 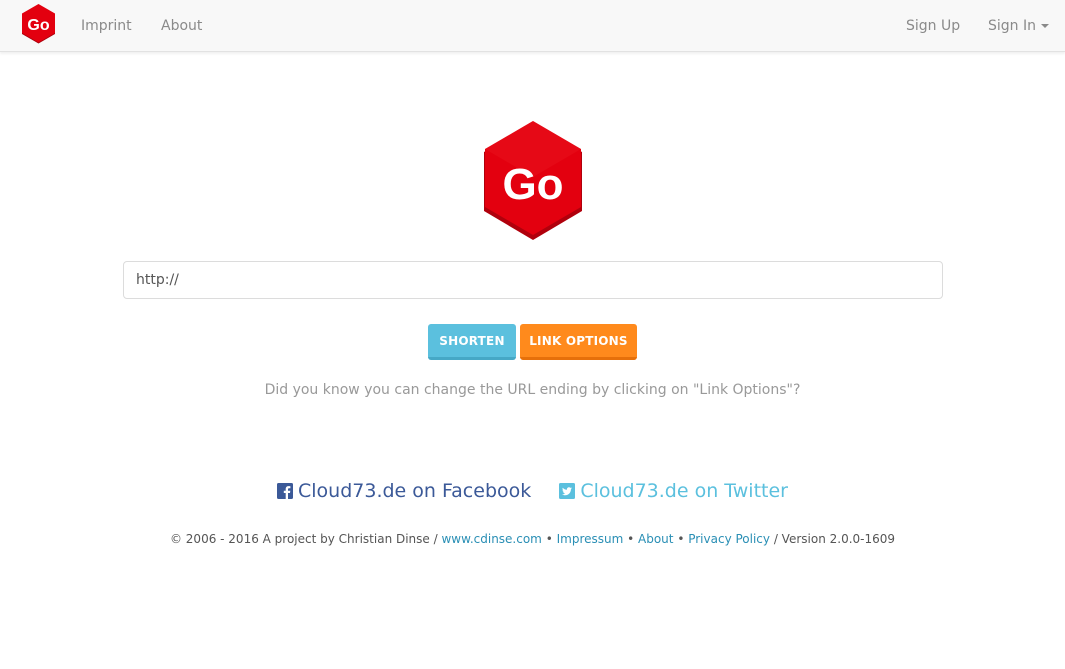 What do you see at coordinates (729, 539) in the screenshot?
I see `footer-privacy-link: Privacy Policy` at bounding box center [729, 539].